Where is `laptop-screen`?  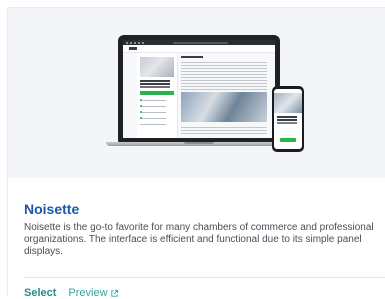 laptop-screen is located at coordinates (199, 89).